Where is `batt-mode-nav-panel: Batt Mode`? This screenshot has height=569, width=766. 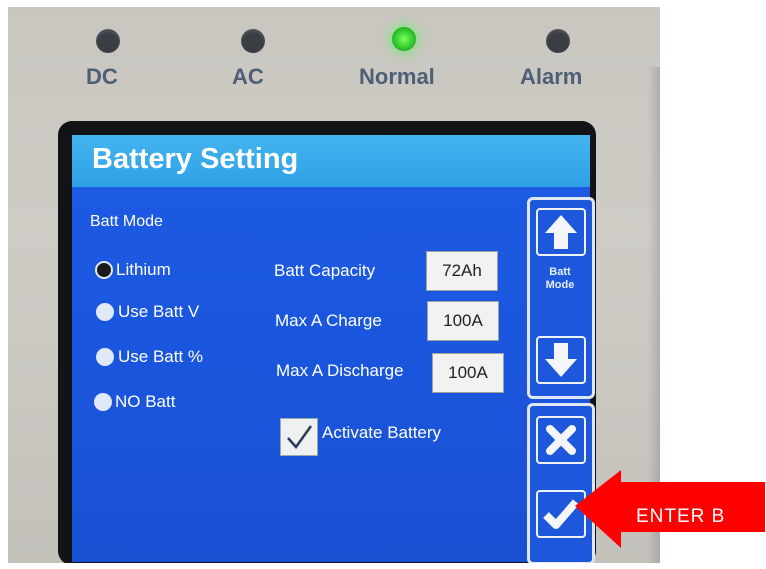
batt-mode-nav-panel: Batt Mode is located at coordinates (561, 298).